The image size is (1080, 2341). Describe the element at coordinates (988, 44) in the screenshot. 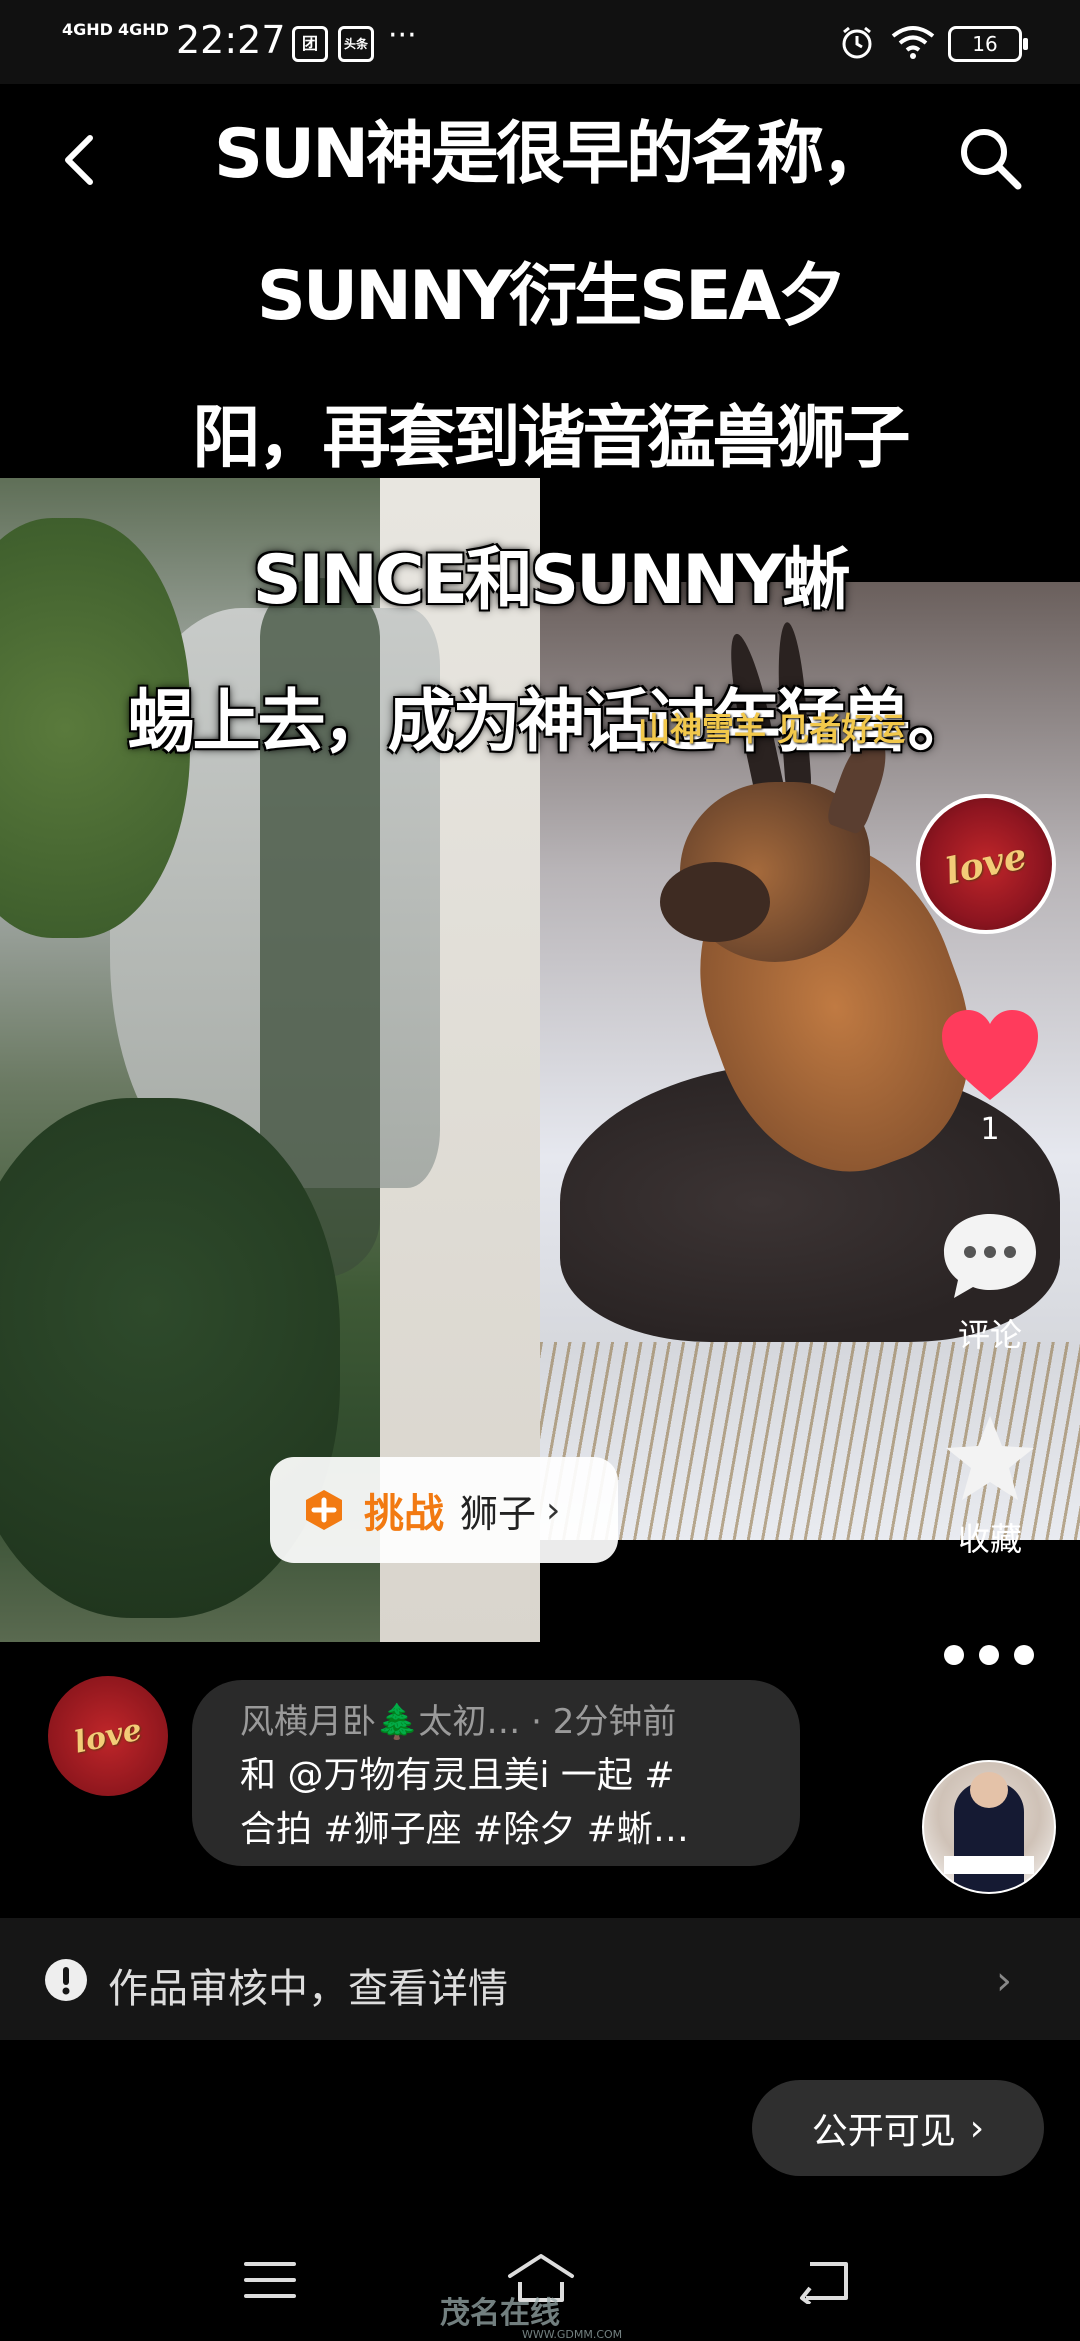

I see `battery-indicator: 16` at that location.